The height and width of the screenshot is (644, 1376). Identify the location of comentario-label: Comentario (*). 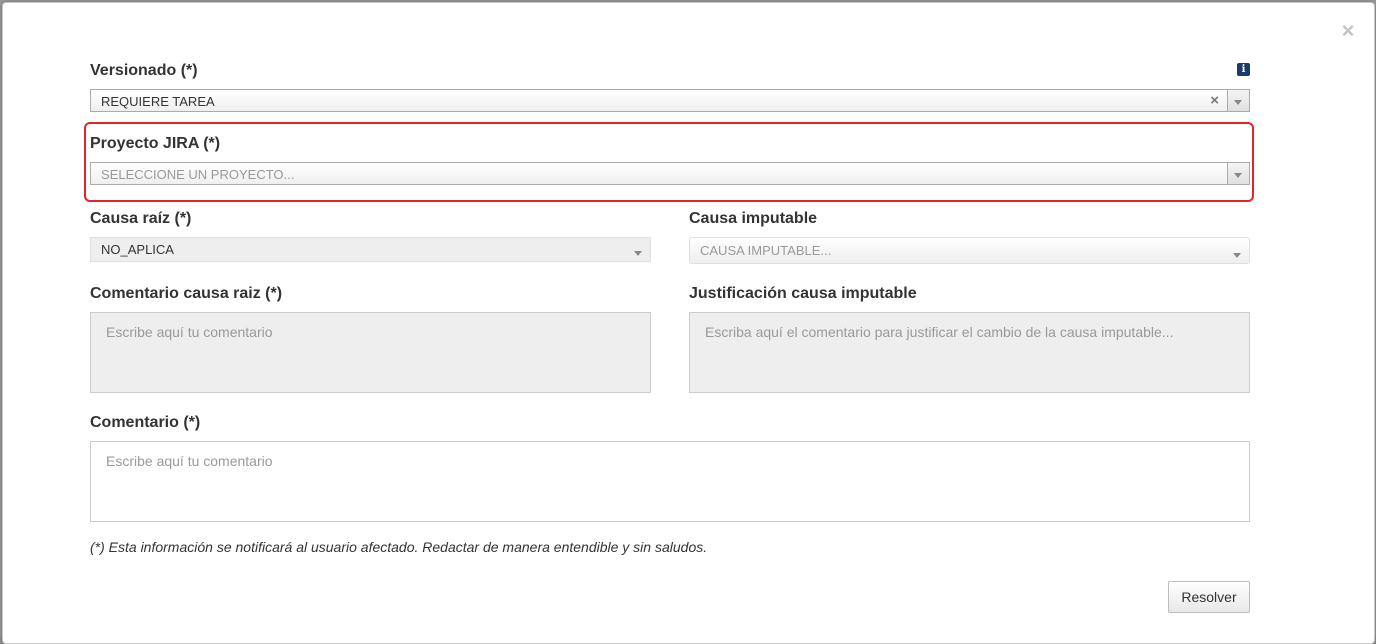
(145, 422).